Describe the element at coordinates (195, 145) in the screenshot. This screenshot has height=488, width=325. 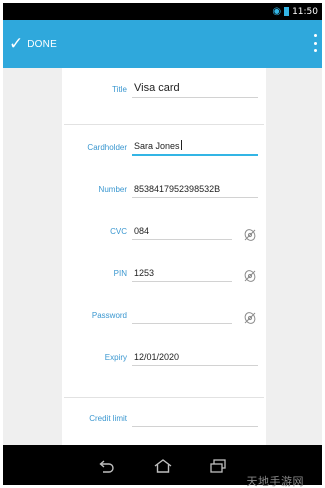
I see `cardholder-field: Sara Jones` at that location.